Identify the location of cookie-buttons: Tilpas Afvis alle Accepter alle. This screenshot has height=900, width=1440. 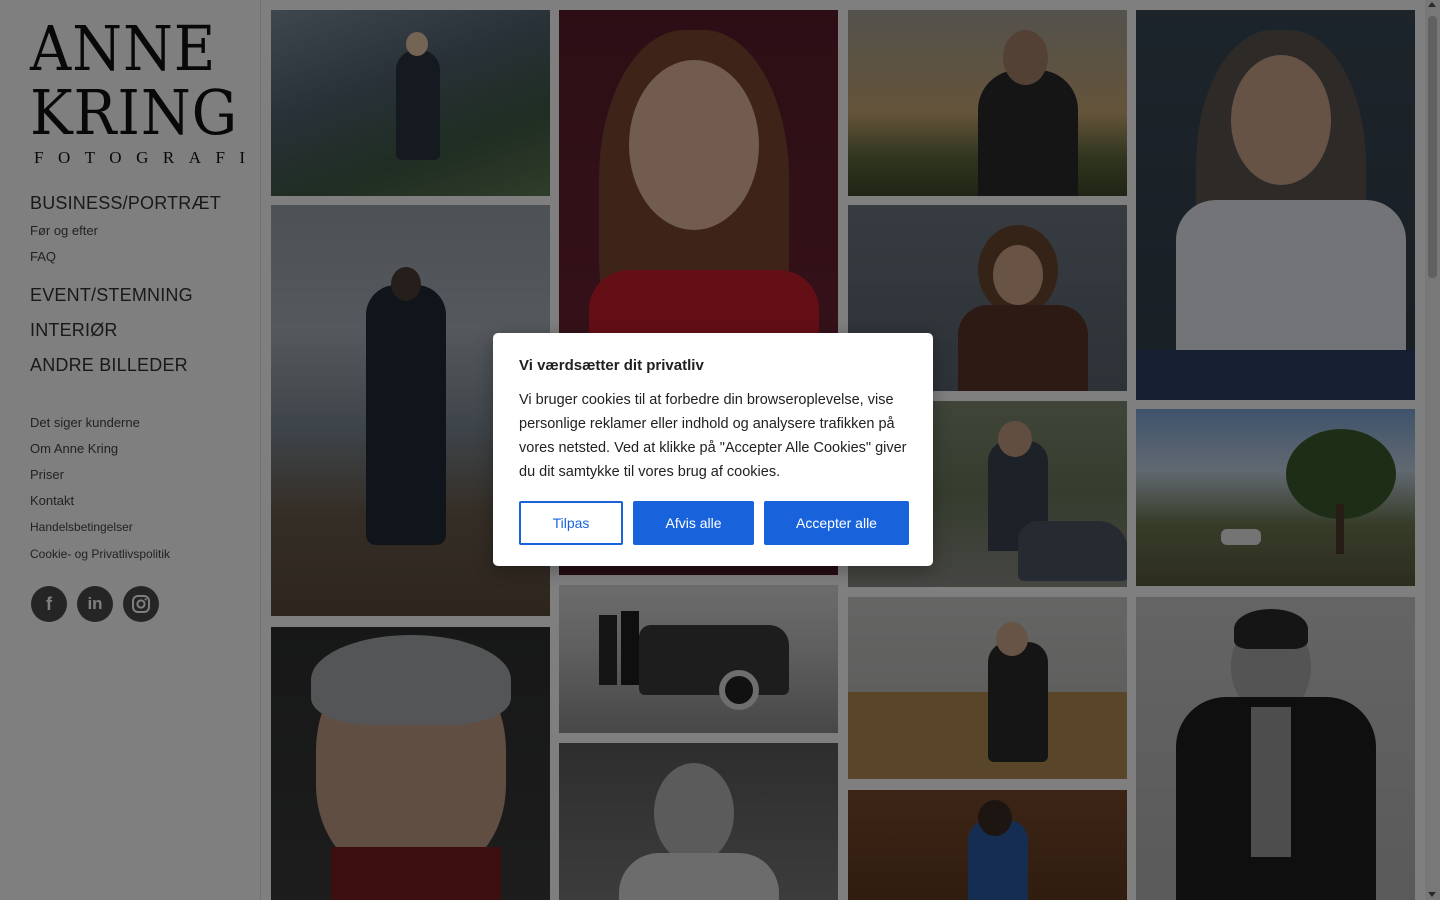
(714, 523).